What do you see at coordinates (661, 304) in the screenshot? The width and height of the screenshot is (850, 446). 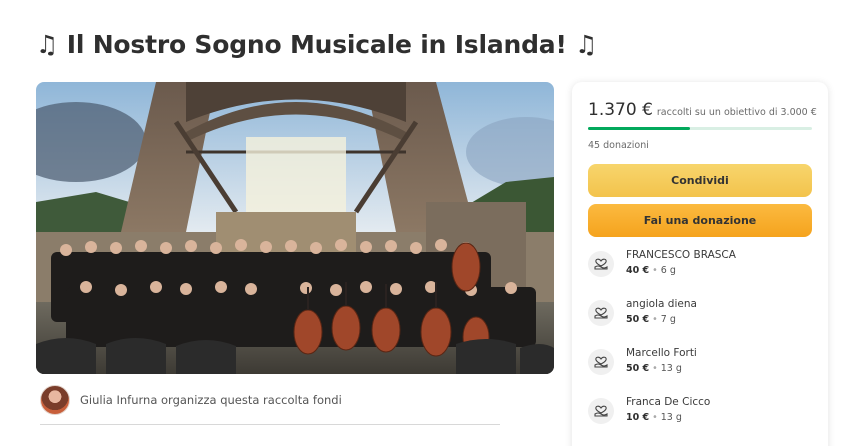 I see `donor-name: angiola diena` at bounding box center [661, 304].